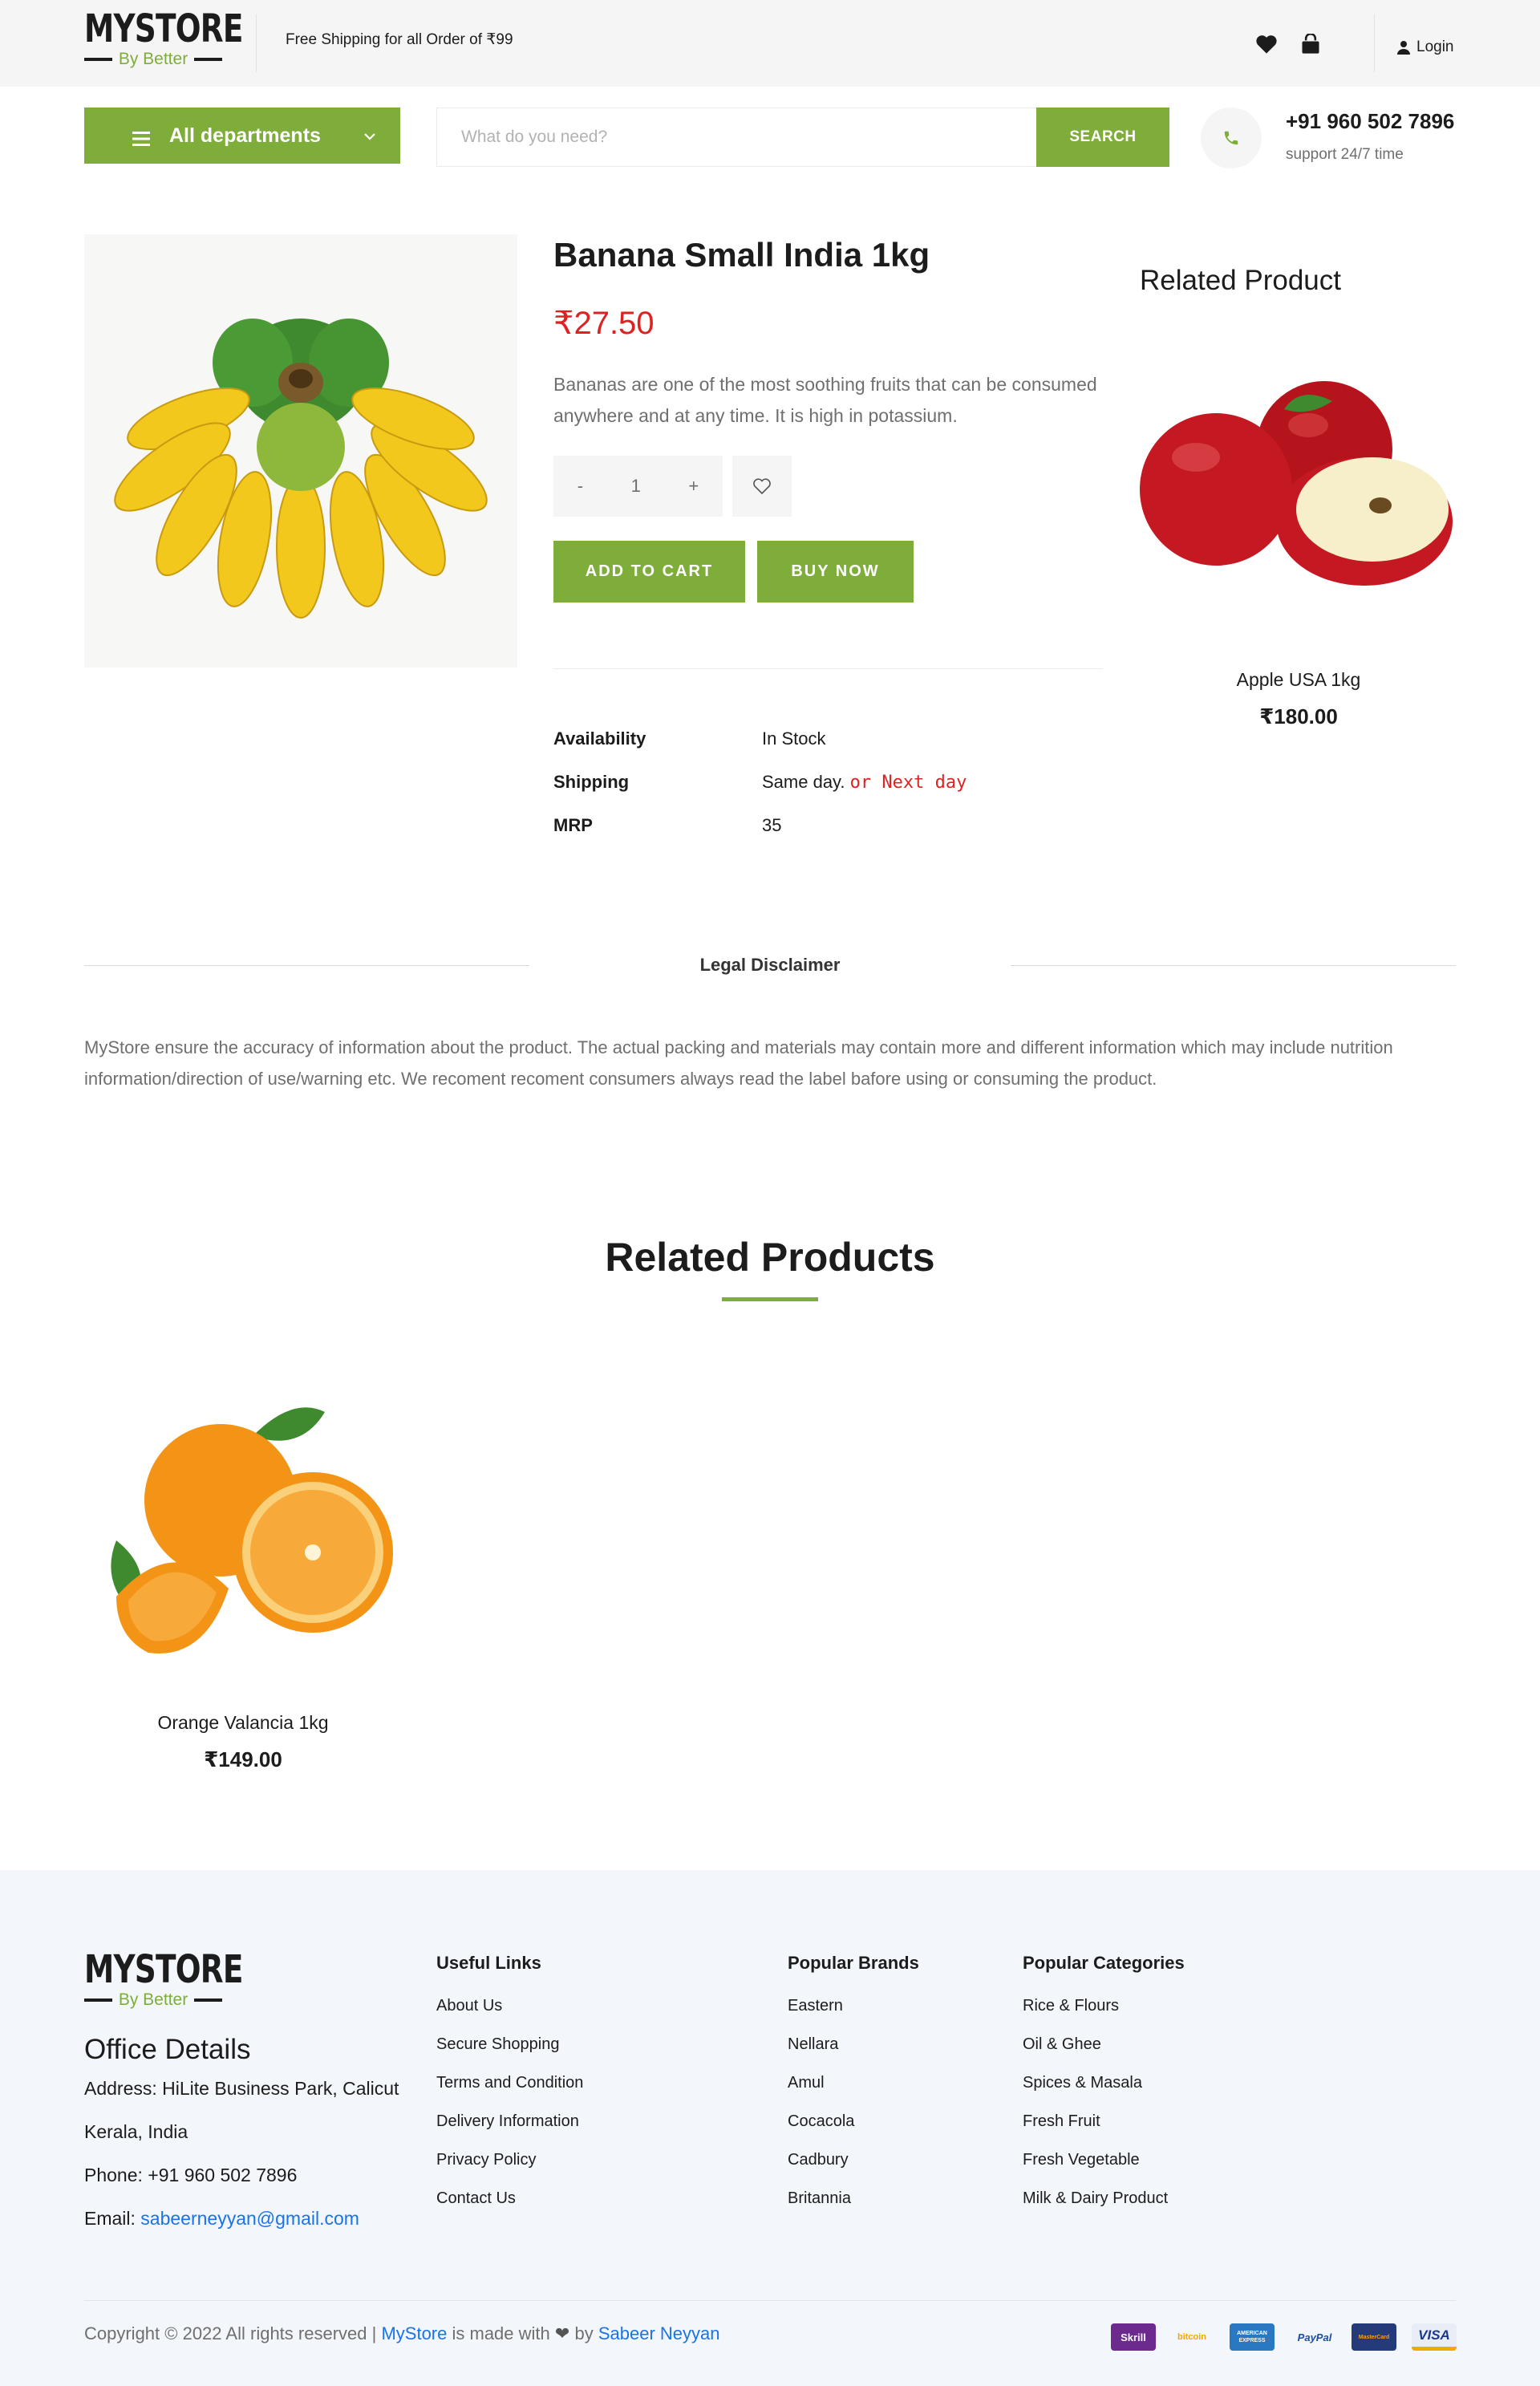 The width and height of the screenshot is (1540, 2386). What do you see at coordinates (509, 2083) in the screenshot?
I see `footer-link-terms: Terms and Condition` at bounding box center [509, 2083].